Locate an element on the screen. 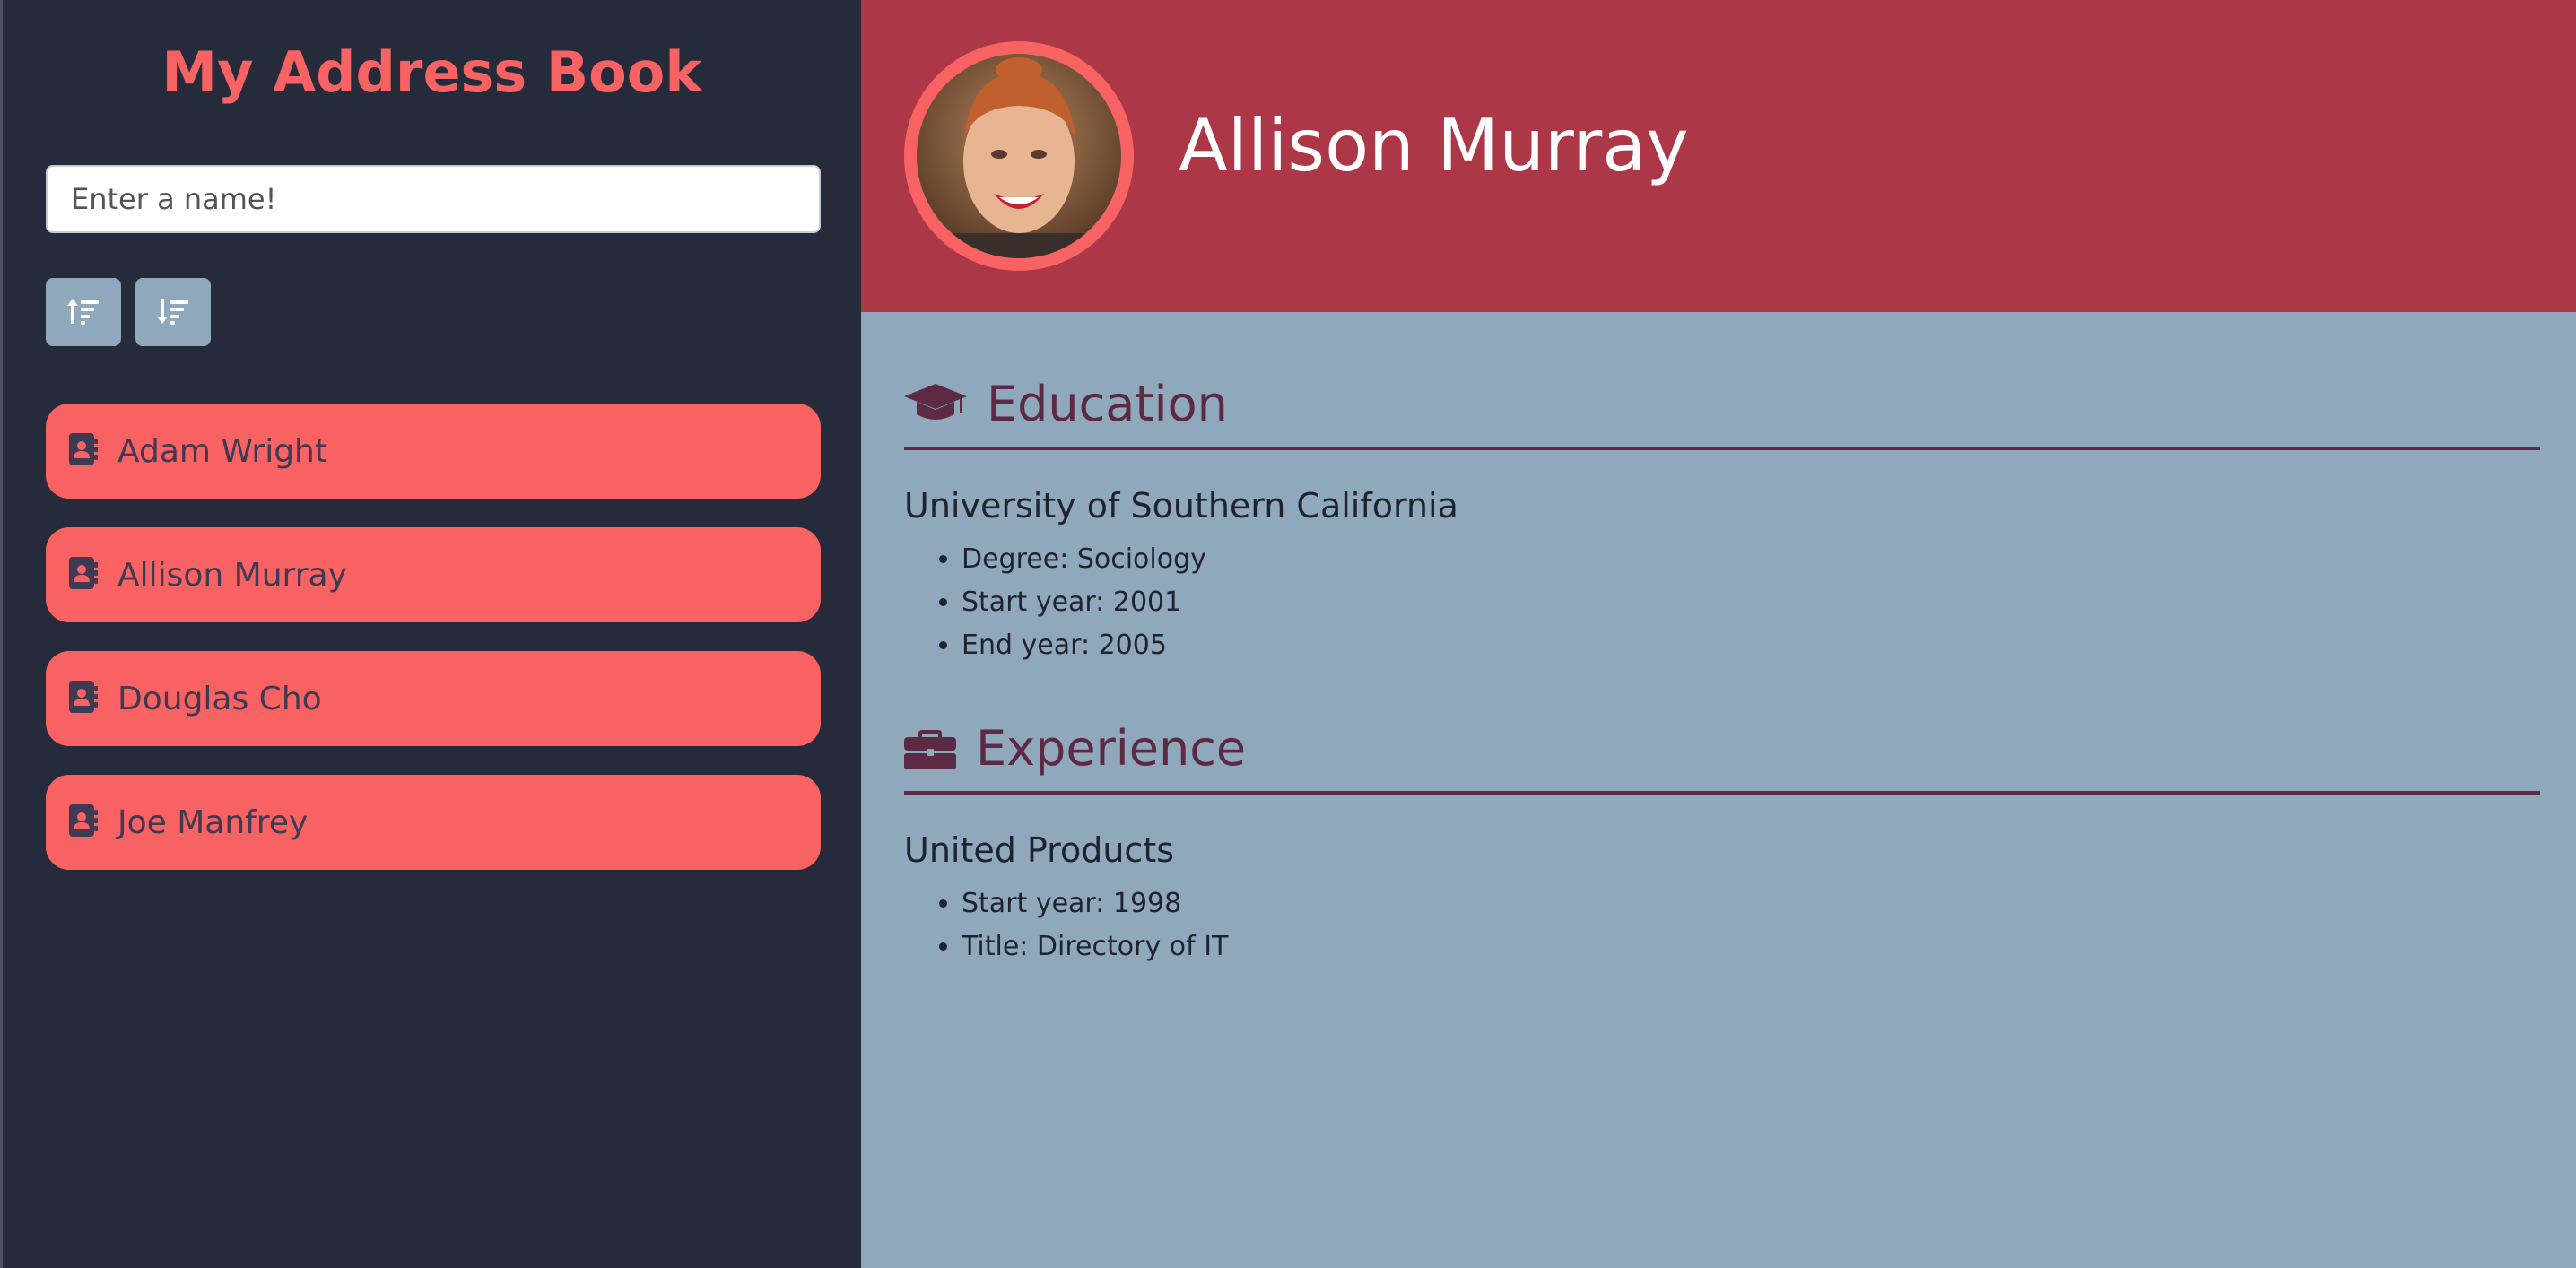 The height and width of the screenshot is (1268, 2576). list-item: Start year: 2001 is located at coordinates (1751, 602).